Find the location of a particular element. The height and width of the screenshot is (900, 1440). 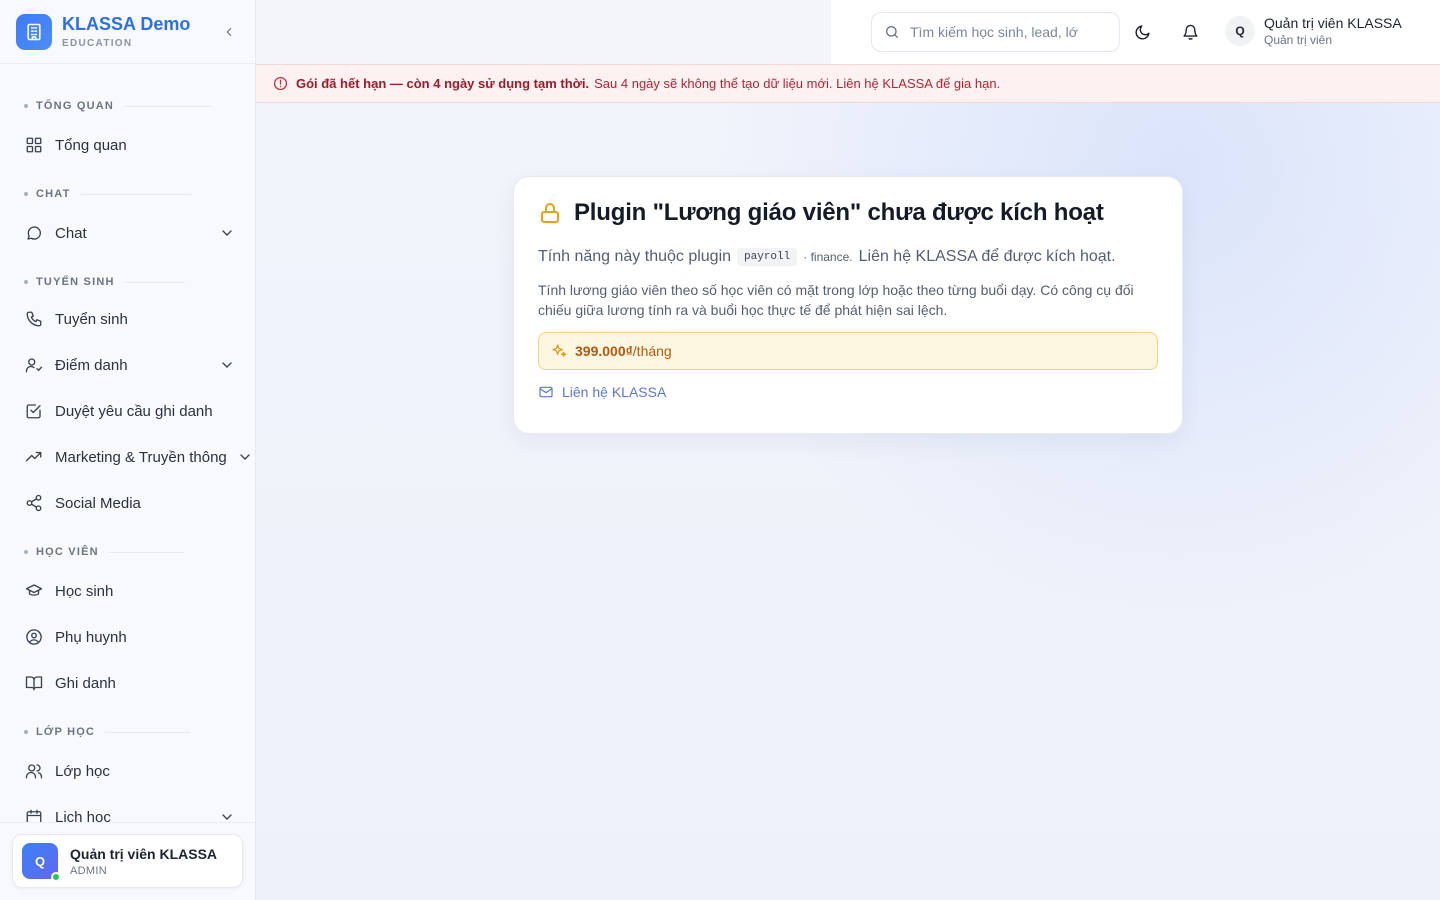

price-amount: 399.000₫ is located at coordinates (604, 351).